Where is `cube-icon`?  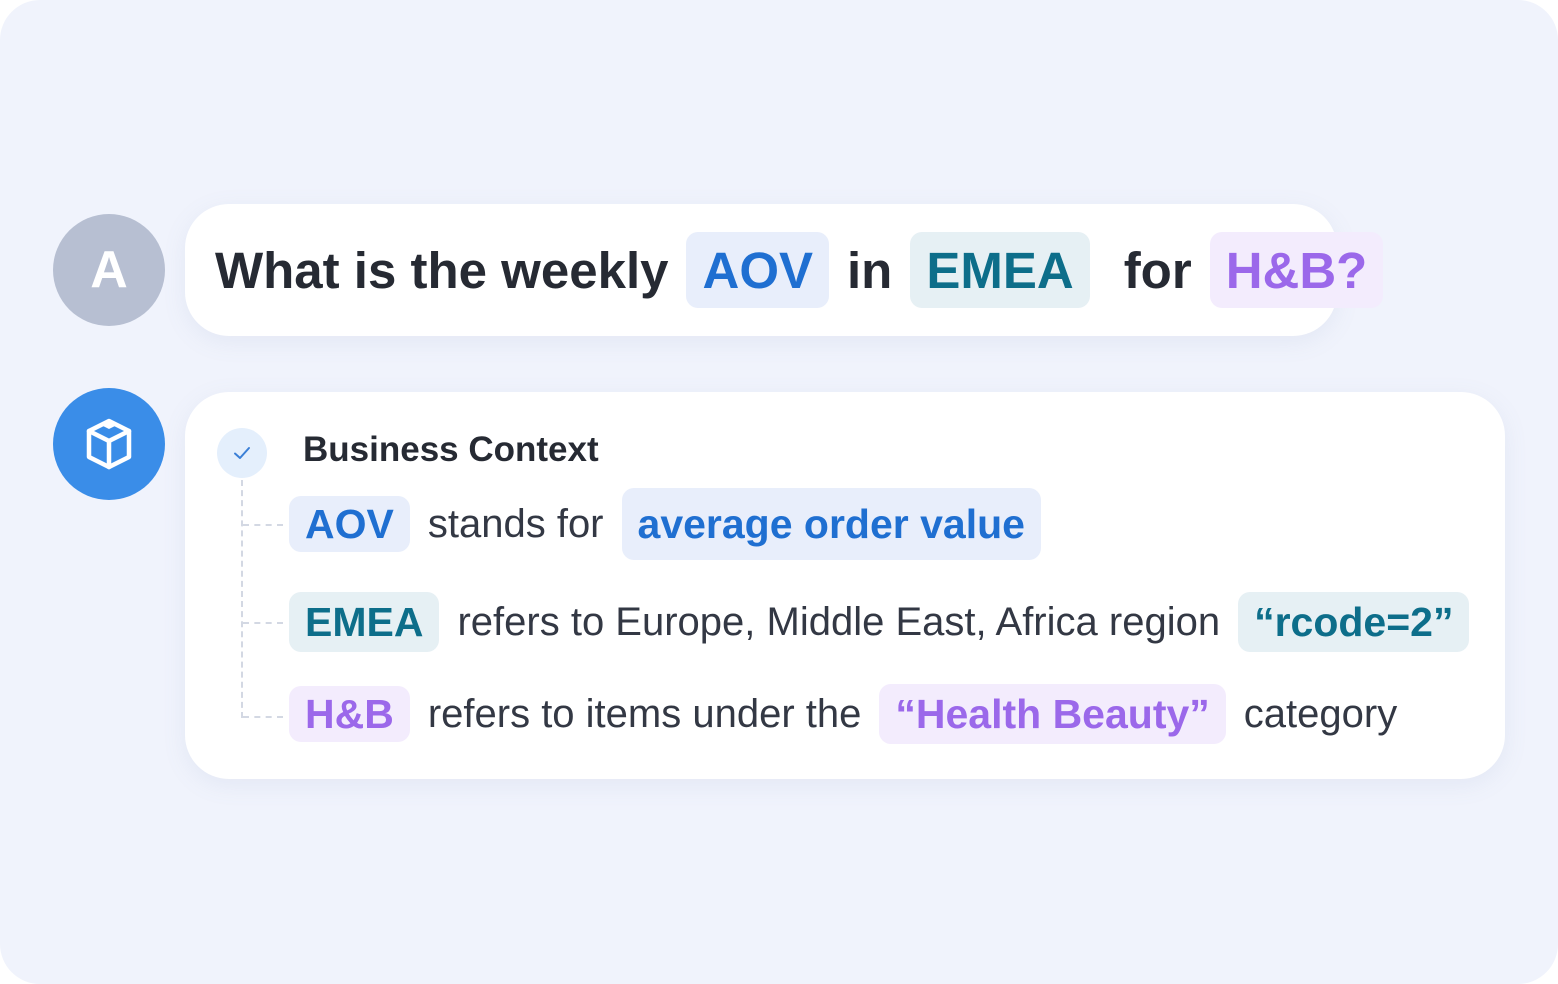
cube-icon is located at coordinates (109, 444).